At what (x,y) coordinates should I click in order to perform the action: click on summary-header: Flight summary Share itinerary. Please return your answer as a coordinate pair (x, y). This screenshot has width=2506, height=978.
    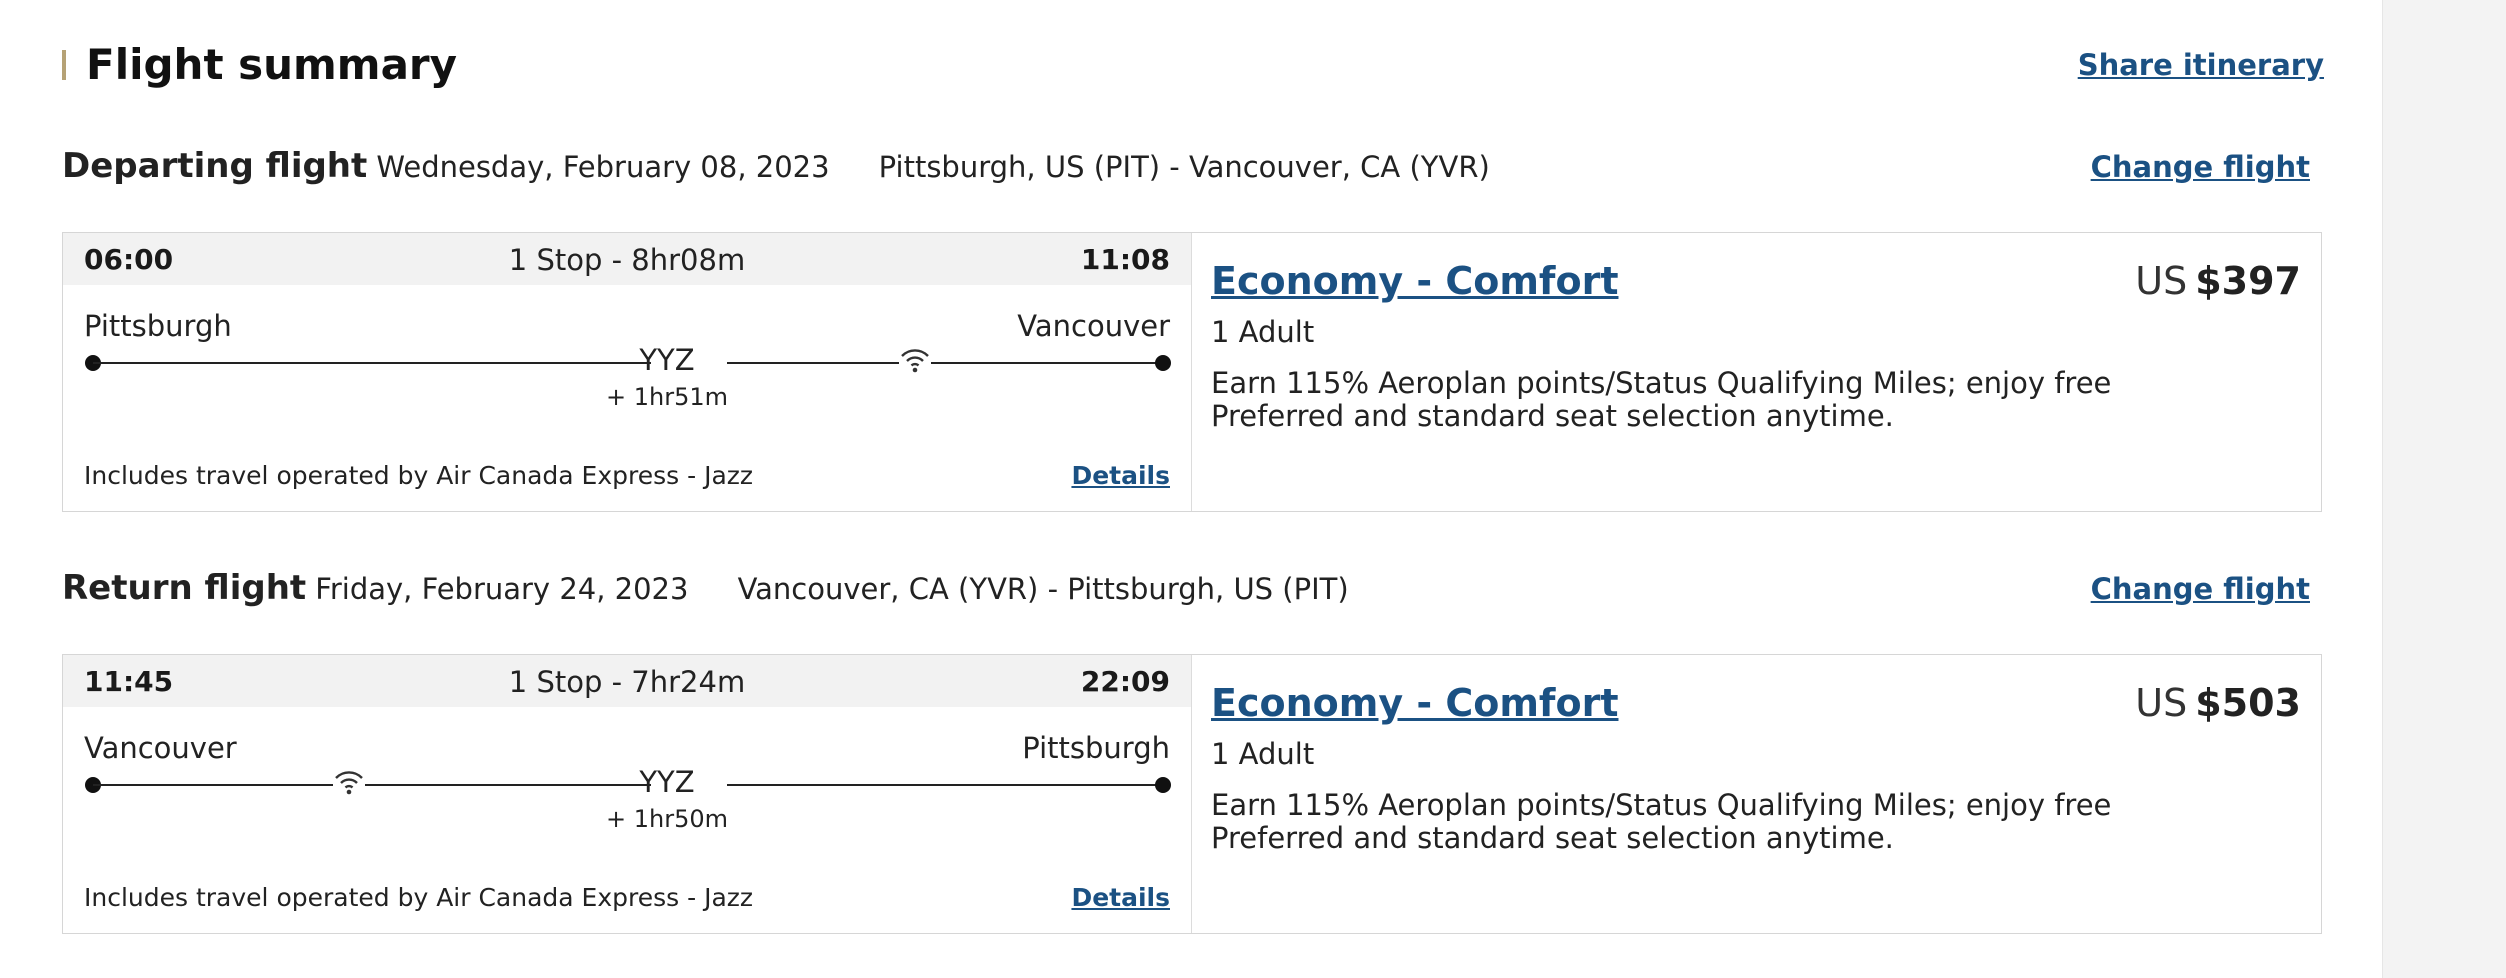
    Looking at the image, I should click on (1193, 65).